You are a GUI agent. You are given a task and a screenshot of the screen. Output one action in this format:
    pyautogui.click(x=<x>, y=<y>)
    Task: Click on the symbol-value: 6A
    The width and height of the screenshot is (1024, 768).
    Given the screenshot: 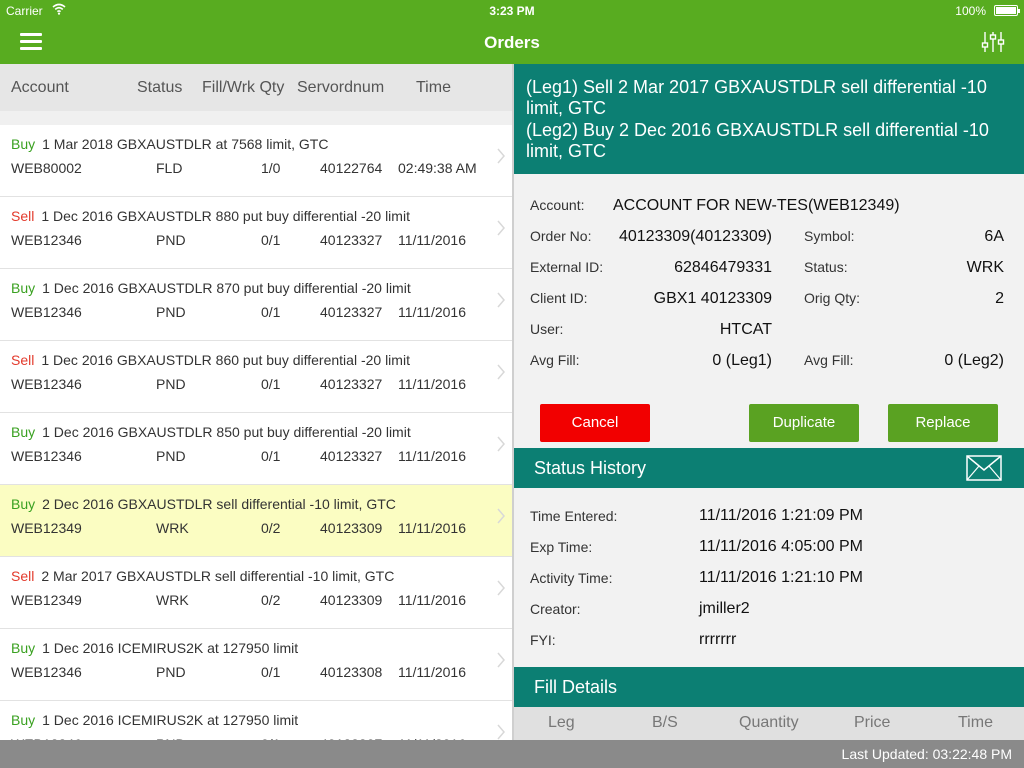 What is the action you would take?
    pyautogui.click(x=994, y=236)
    